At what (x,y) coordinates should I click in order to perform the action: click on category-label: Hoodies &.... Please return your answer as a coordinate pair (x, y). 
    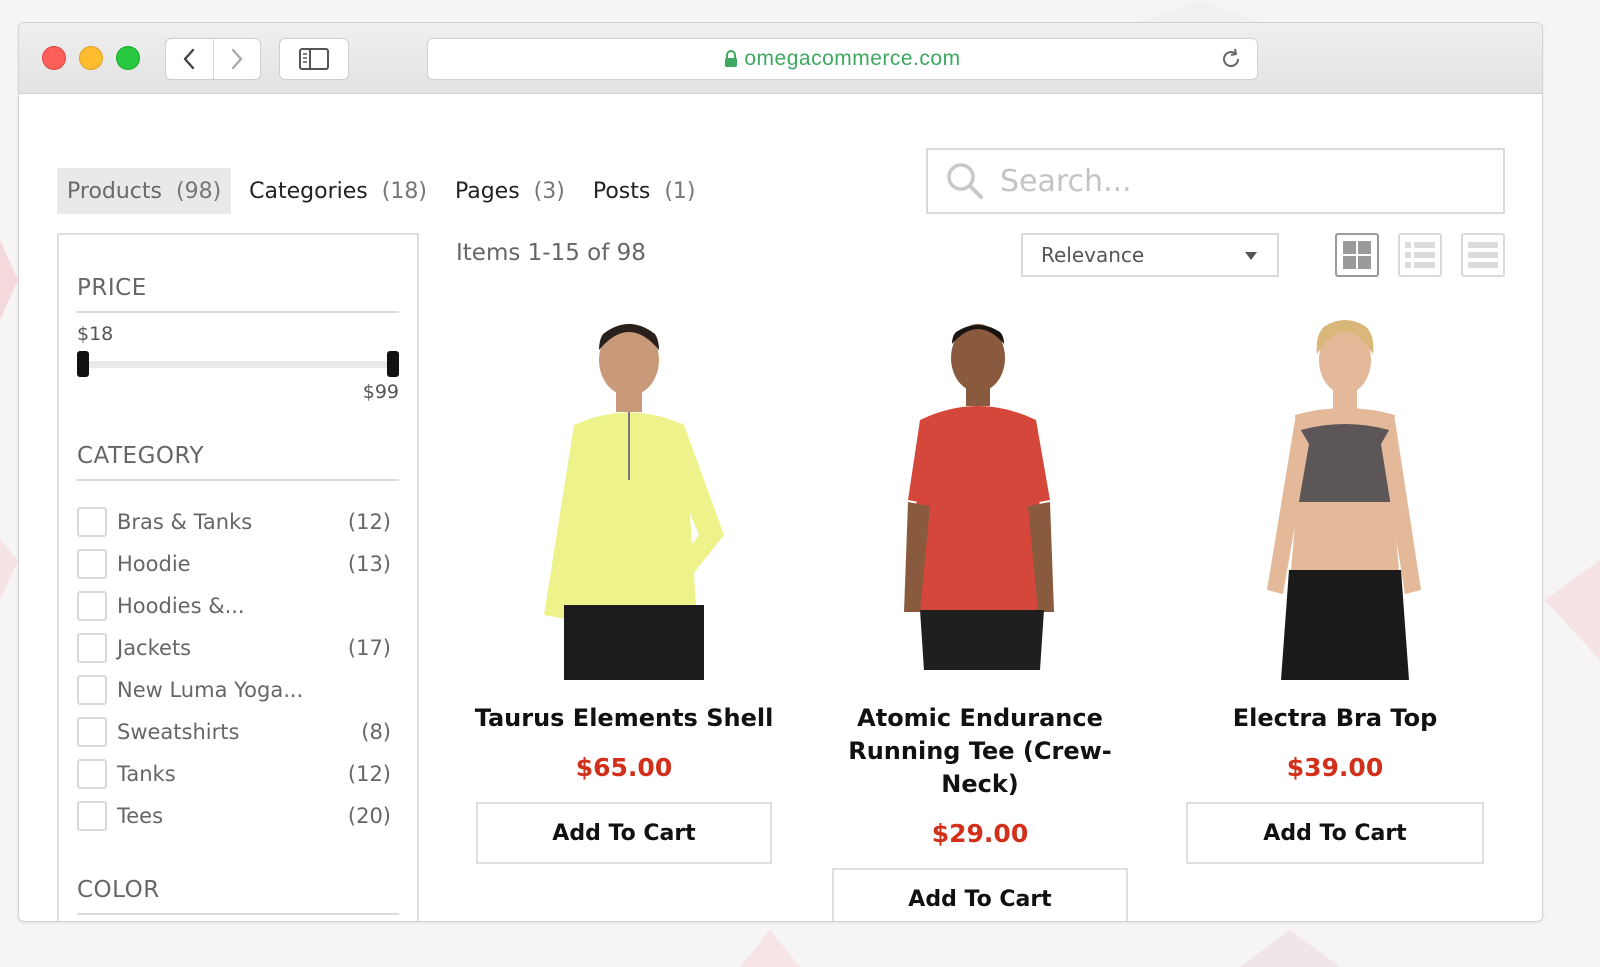
    Looking at the image, I should click on (181, 606).